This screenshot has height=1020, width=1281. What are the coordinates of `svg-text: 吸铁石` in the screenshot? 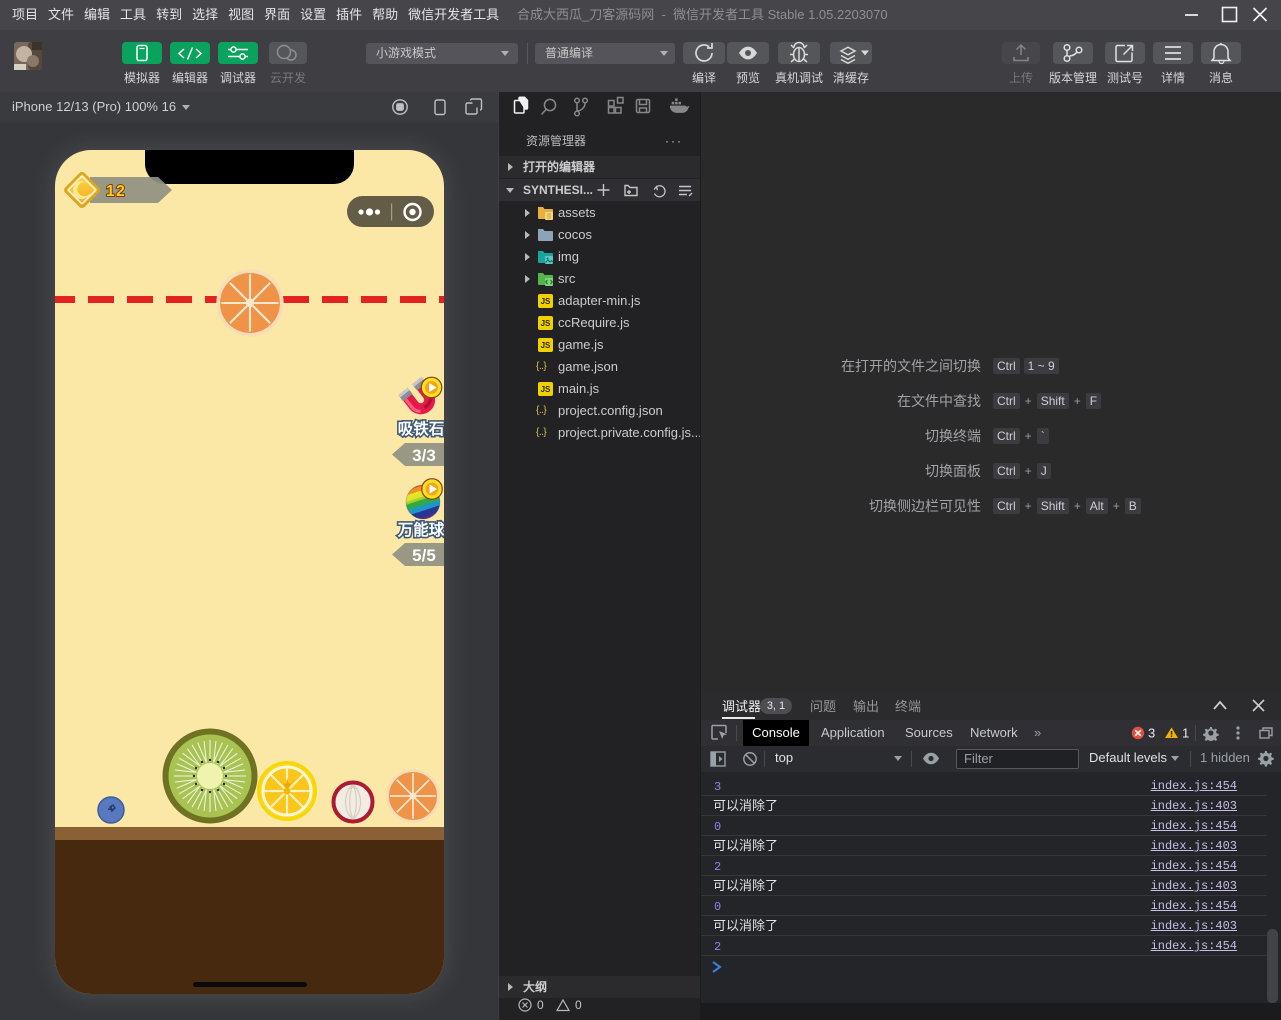 It's located at (421, 428).